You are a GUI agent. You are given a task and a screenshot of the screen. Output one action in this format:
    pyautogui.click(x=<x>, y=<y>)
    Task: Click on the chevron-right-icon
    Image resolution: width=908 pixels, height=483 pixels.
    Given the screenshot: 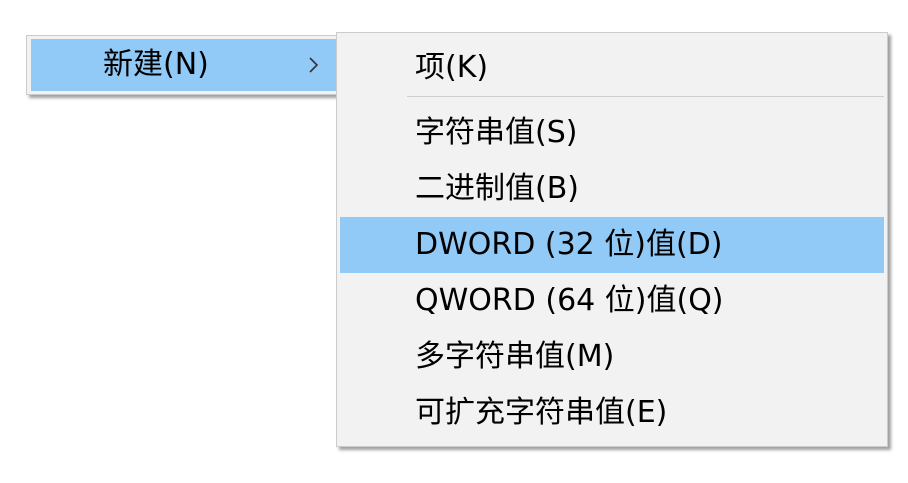 What is the action you would take?
    pyautogui.click(x=314, y=65)
    